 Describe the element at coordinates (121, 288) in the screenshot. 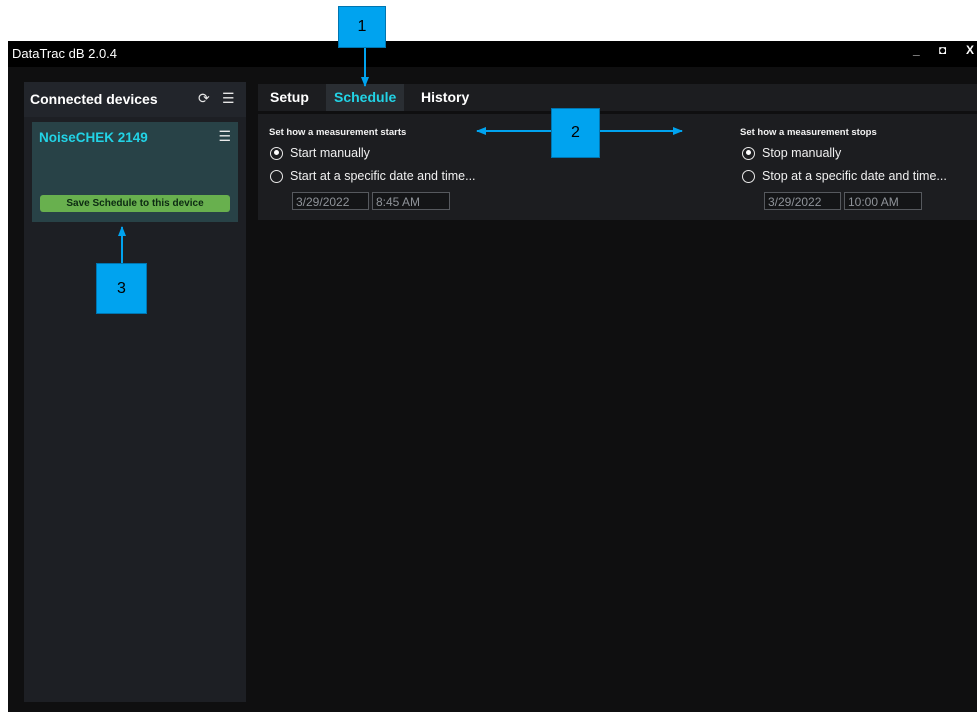

I see `callout-3: 3` at that location.